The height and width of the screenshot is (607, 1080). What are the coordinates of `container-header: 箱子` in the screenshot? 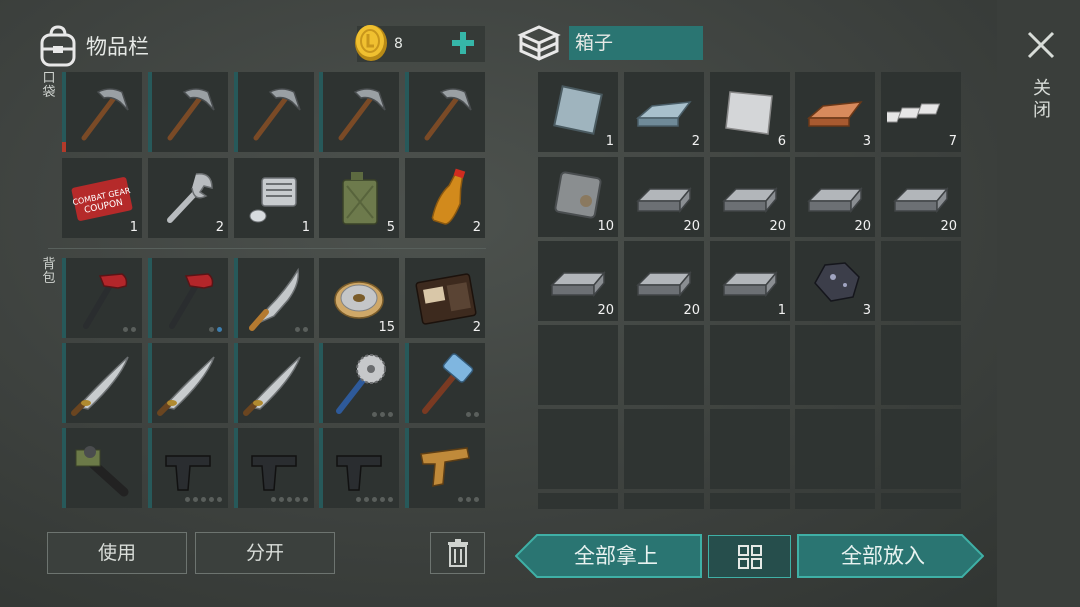 It's located at (610, 43).